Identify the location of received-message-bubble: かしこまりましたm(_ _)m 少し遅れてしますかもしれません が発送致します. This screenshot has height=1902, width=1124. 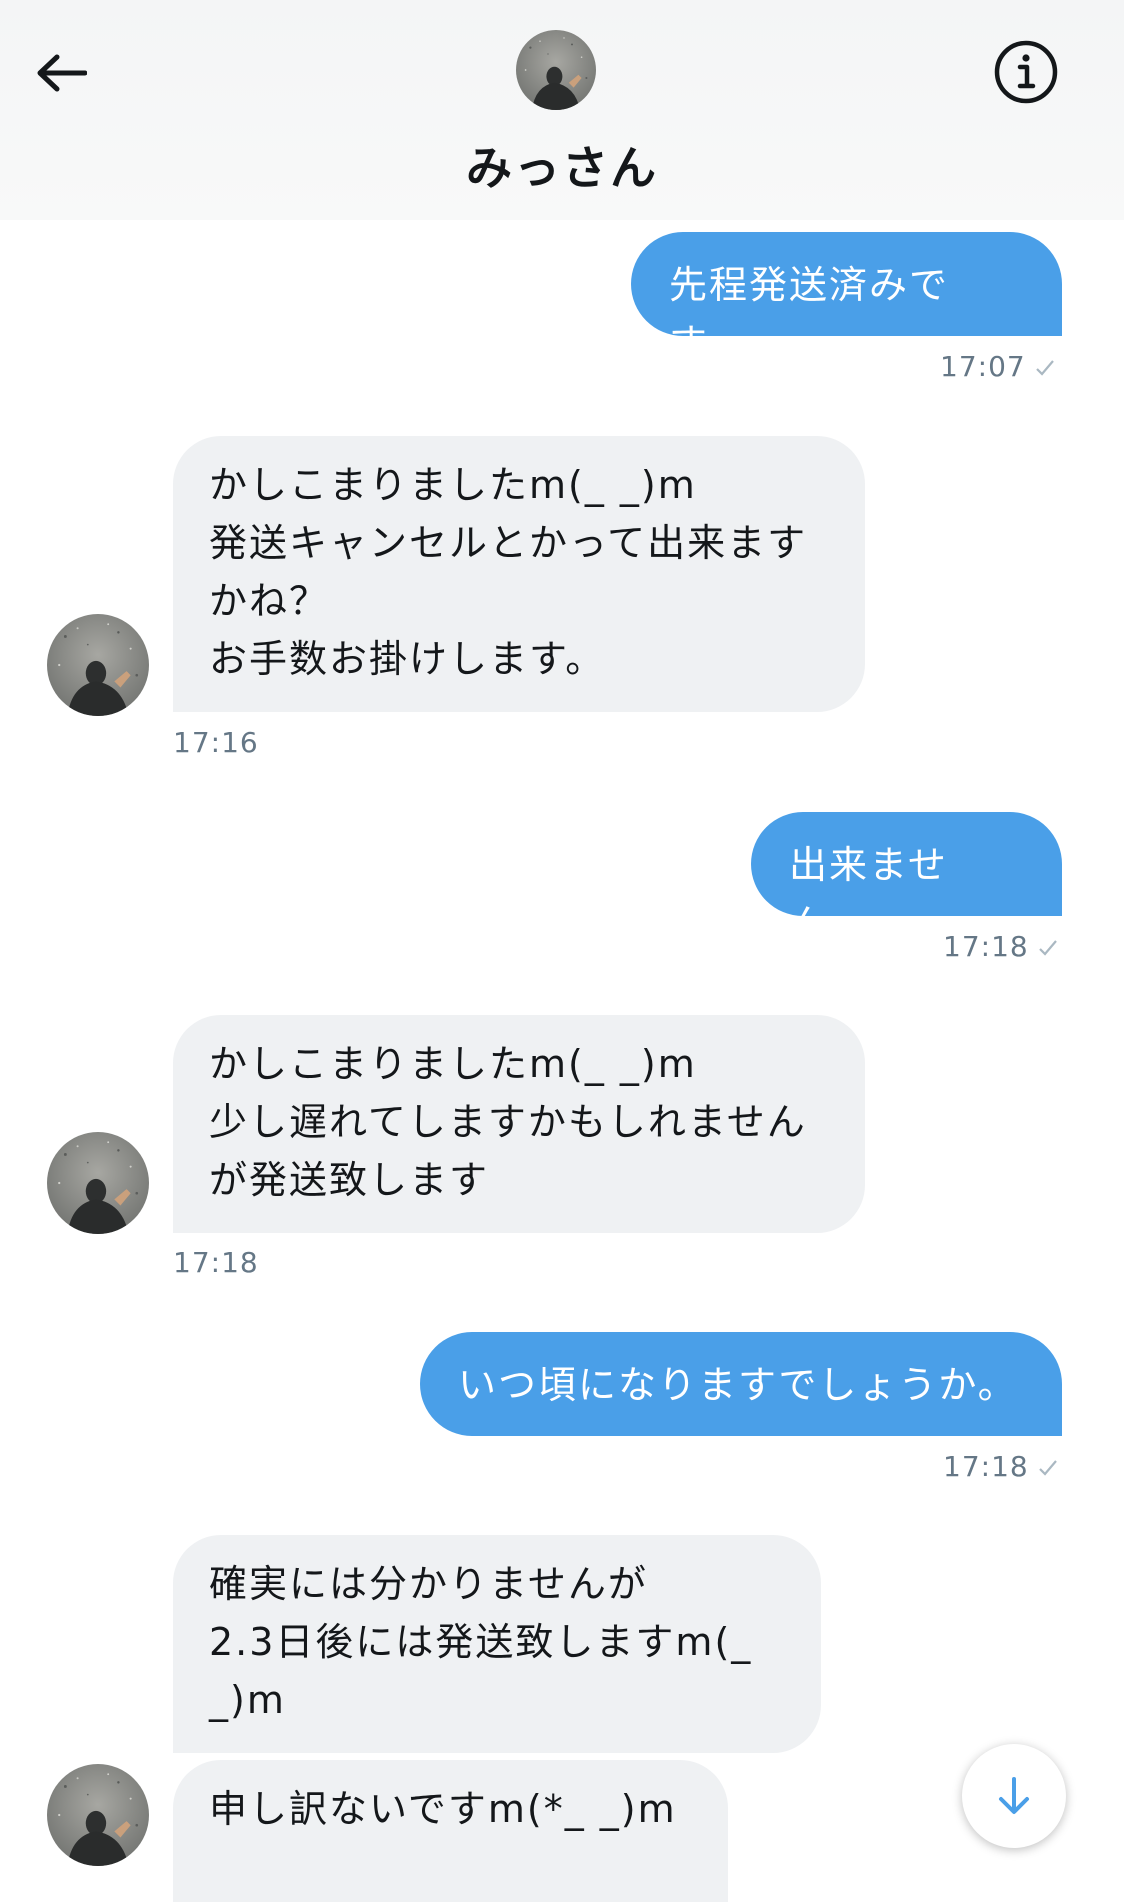
(519, 1124).